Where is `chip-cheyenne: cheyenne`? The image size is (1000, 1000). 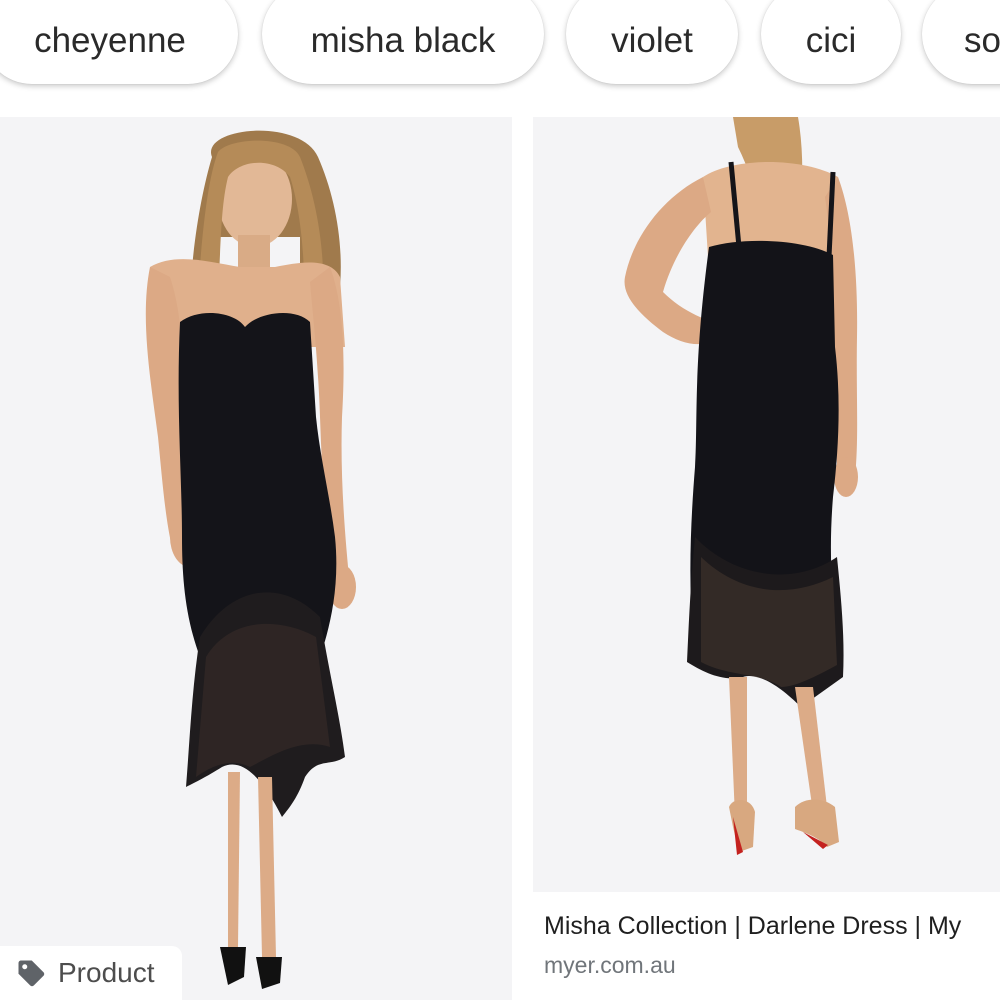
chip-cheyenne: cheyenne is located at coordinates (119, 42).